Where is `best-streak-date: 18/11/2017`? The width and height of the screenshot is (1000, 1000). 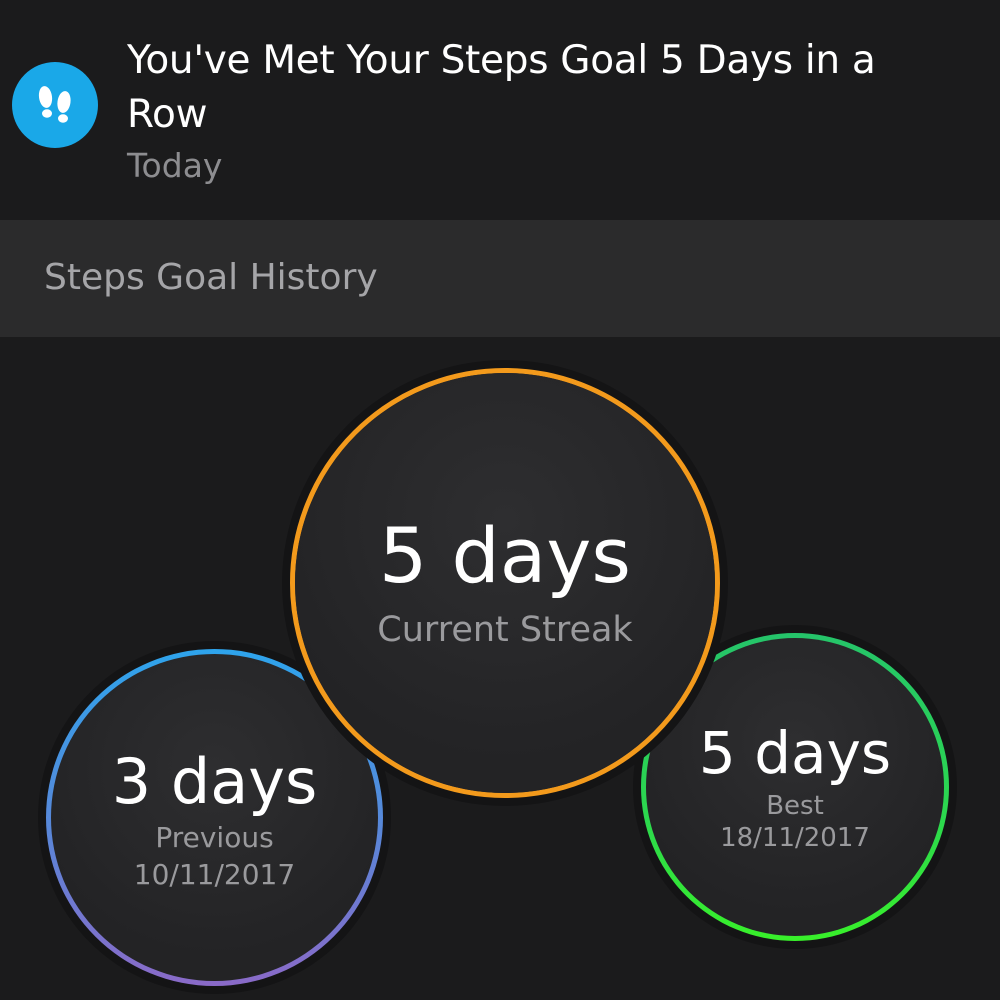 best-streak-date: 18/11/2017 is located at coordinates (795, 838).